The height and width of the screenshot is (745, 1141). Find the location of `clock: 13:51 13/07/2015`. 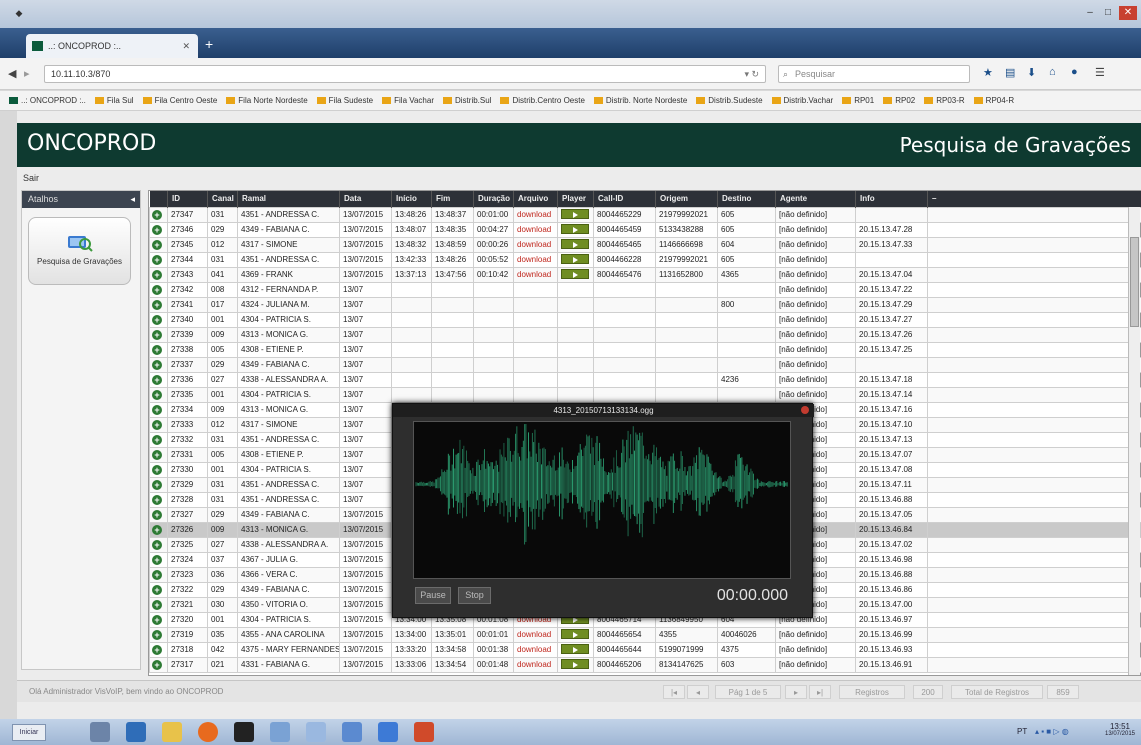

clock: 13:51 13/07/2015 is located at coordinates (1120, 729).